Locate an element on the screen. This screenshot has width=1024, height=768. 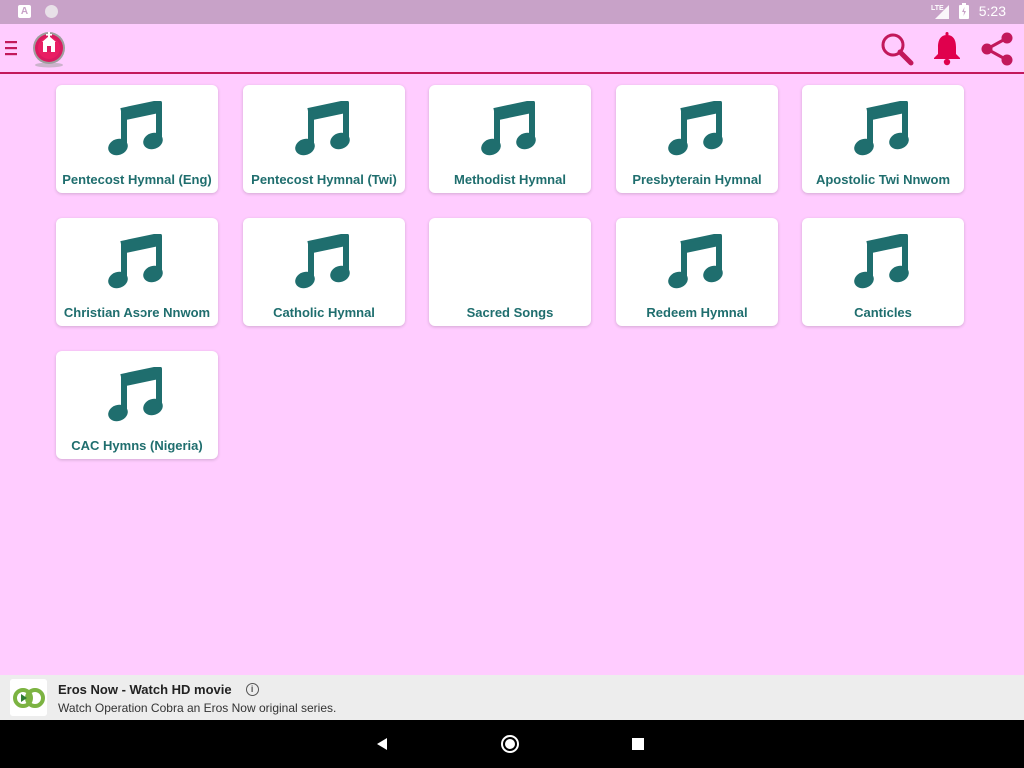
navigation-bar is located at coordinates (512, 744).